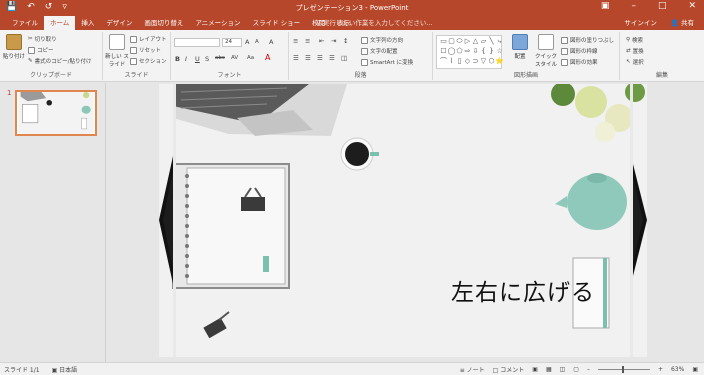 This screenshot has height=375, width=704. Describe the element at coordinates (635, 62) in the screenshot. I see `select-button: ↖ 選択` at that location.